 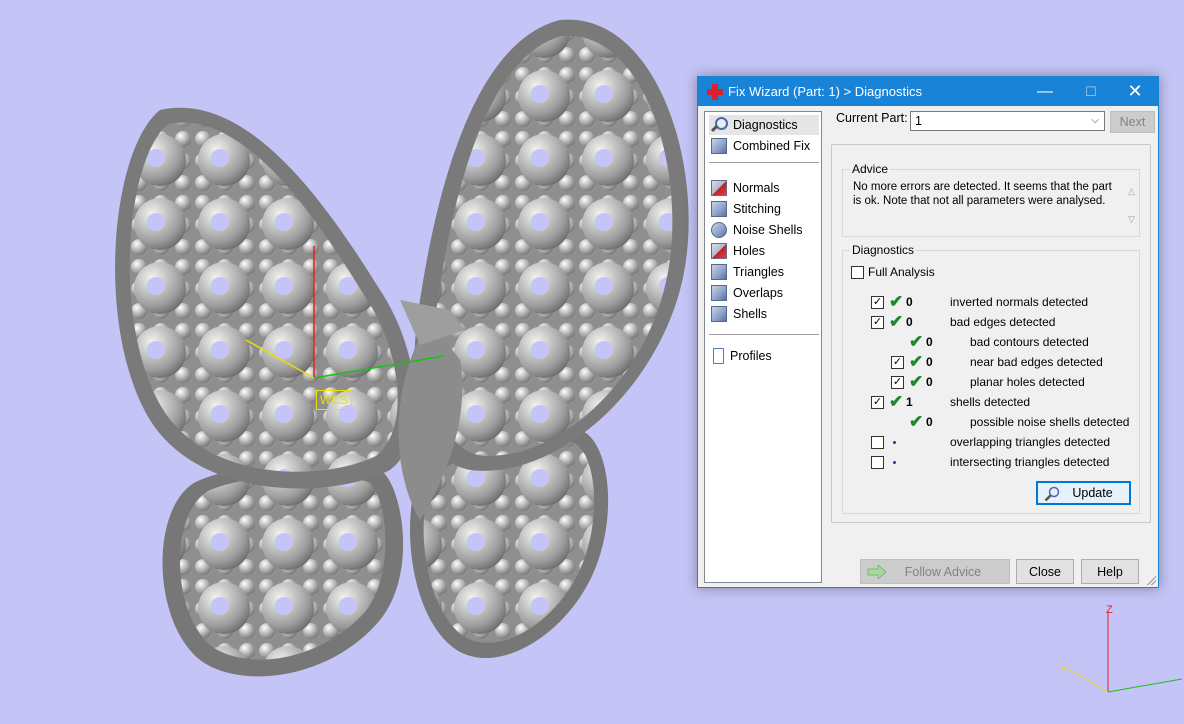 I want to click on sidebar-item-label: Stitching, so click(x=757, y=209).